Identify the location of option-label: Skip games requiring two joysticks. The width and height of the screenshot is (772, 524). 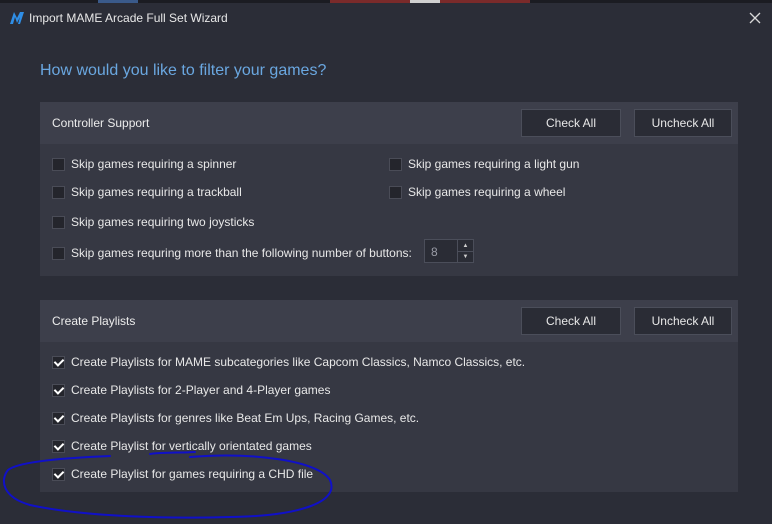
(163, 222).